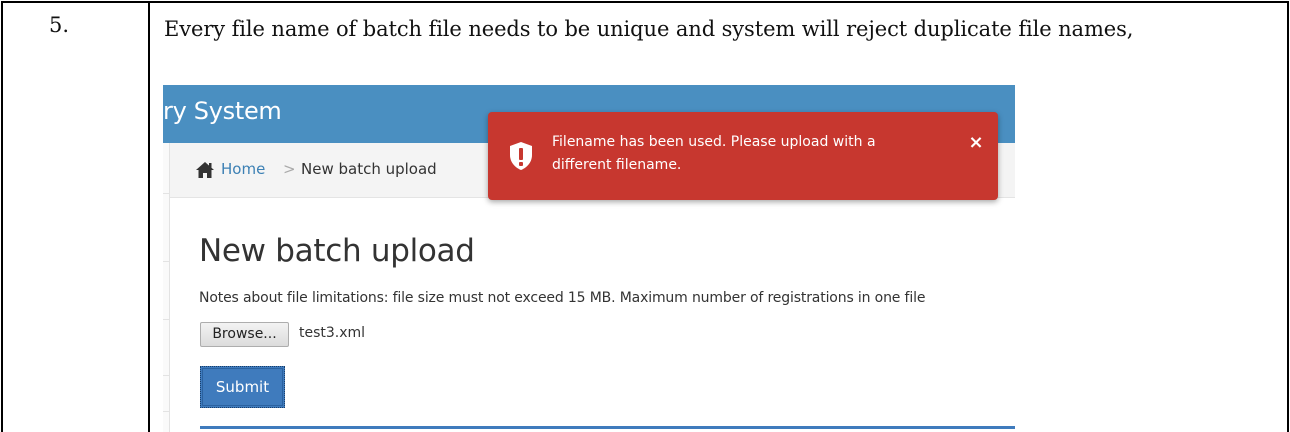 Image resolution: width=1290 pixels, height=432 pixels. Describe the element at coordinates (222, 111) in the screenshot. I see `app-title: ry System` at that location.